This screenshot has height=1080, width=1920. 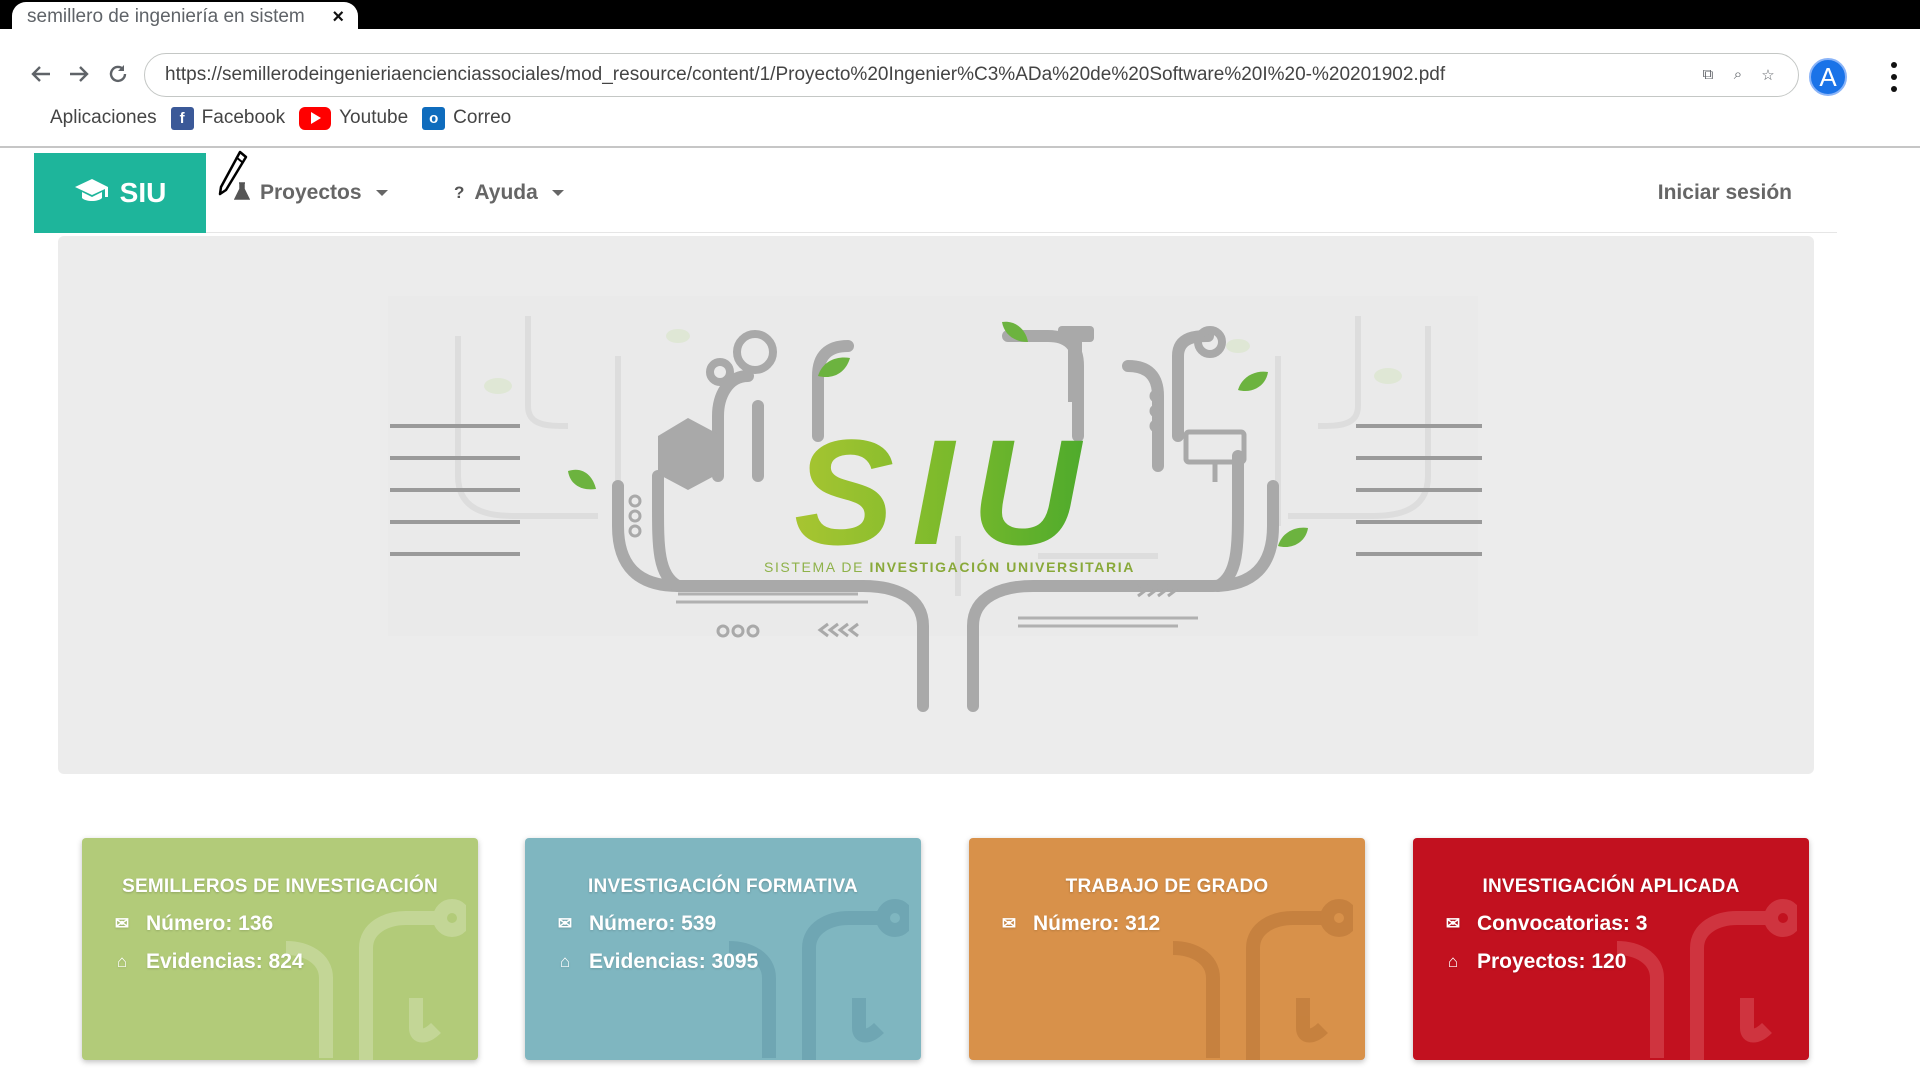 I want to click on card-stat-line: ⌂ Evidencias: 3095, so click(x=738, y=962).